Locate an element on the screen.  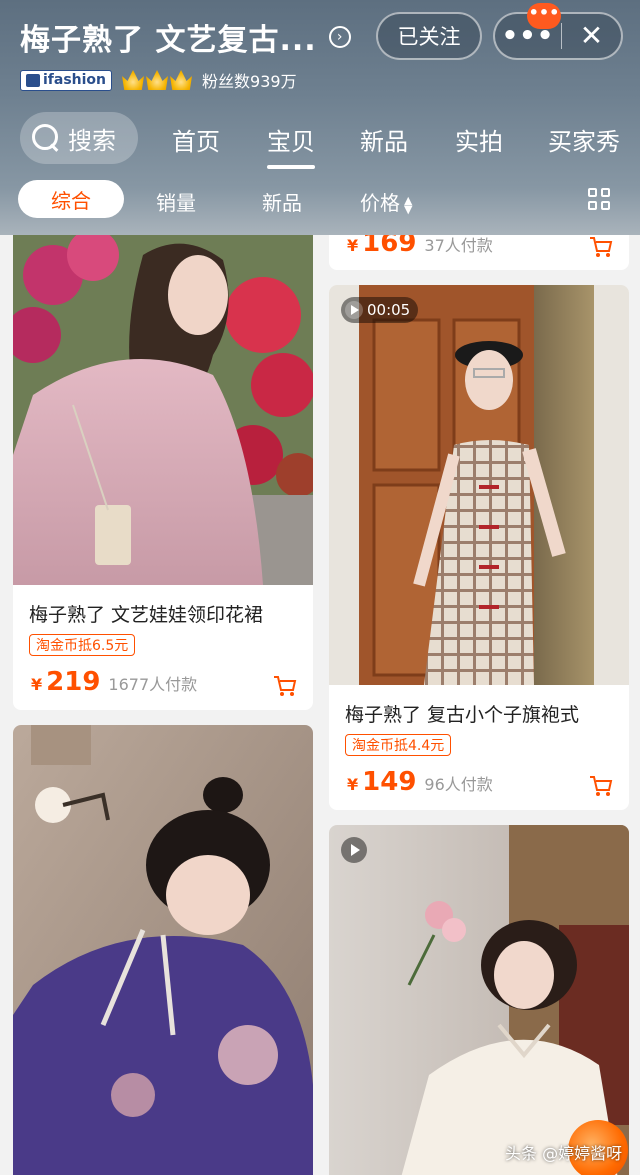
product-image is located at coordinates (163, 405).